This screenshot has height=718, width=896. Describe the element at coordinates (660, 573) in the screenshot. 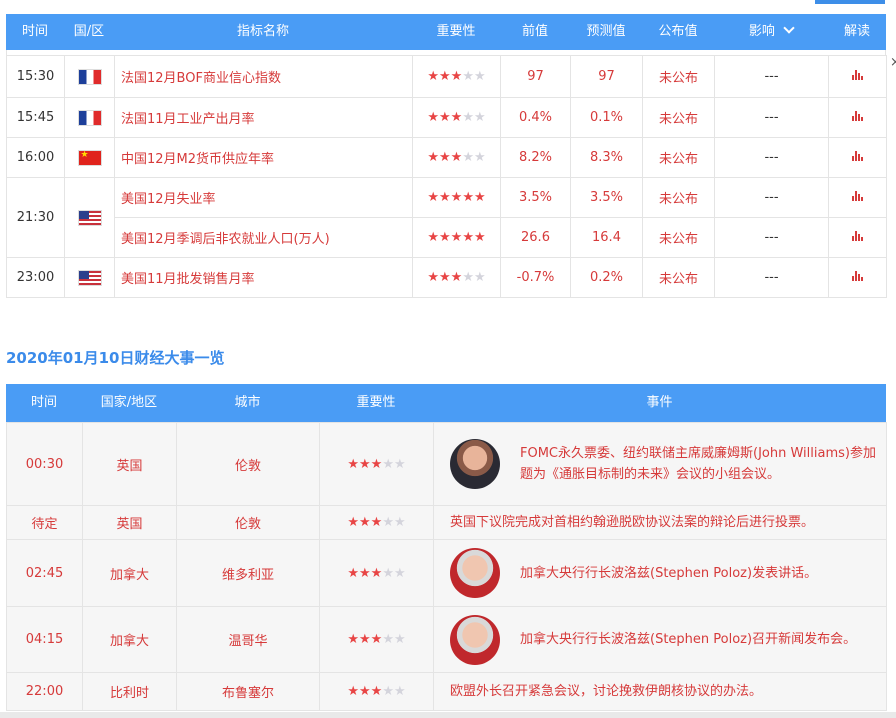

I see `event-cell: 加拿大央行行长波洛兹(Stephen Poloz)发表讲话。` at that location.